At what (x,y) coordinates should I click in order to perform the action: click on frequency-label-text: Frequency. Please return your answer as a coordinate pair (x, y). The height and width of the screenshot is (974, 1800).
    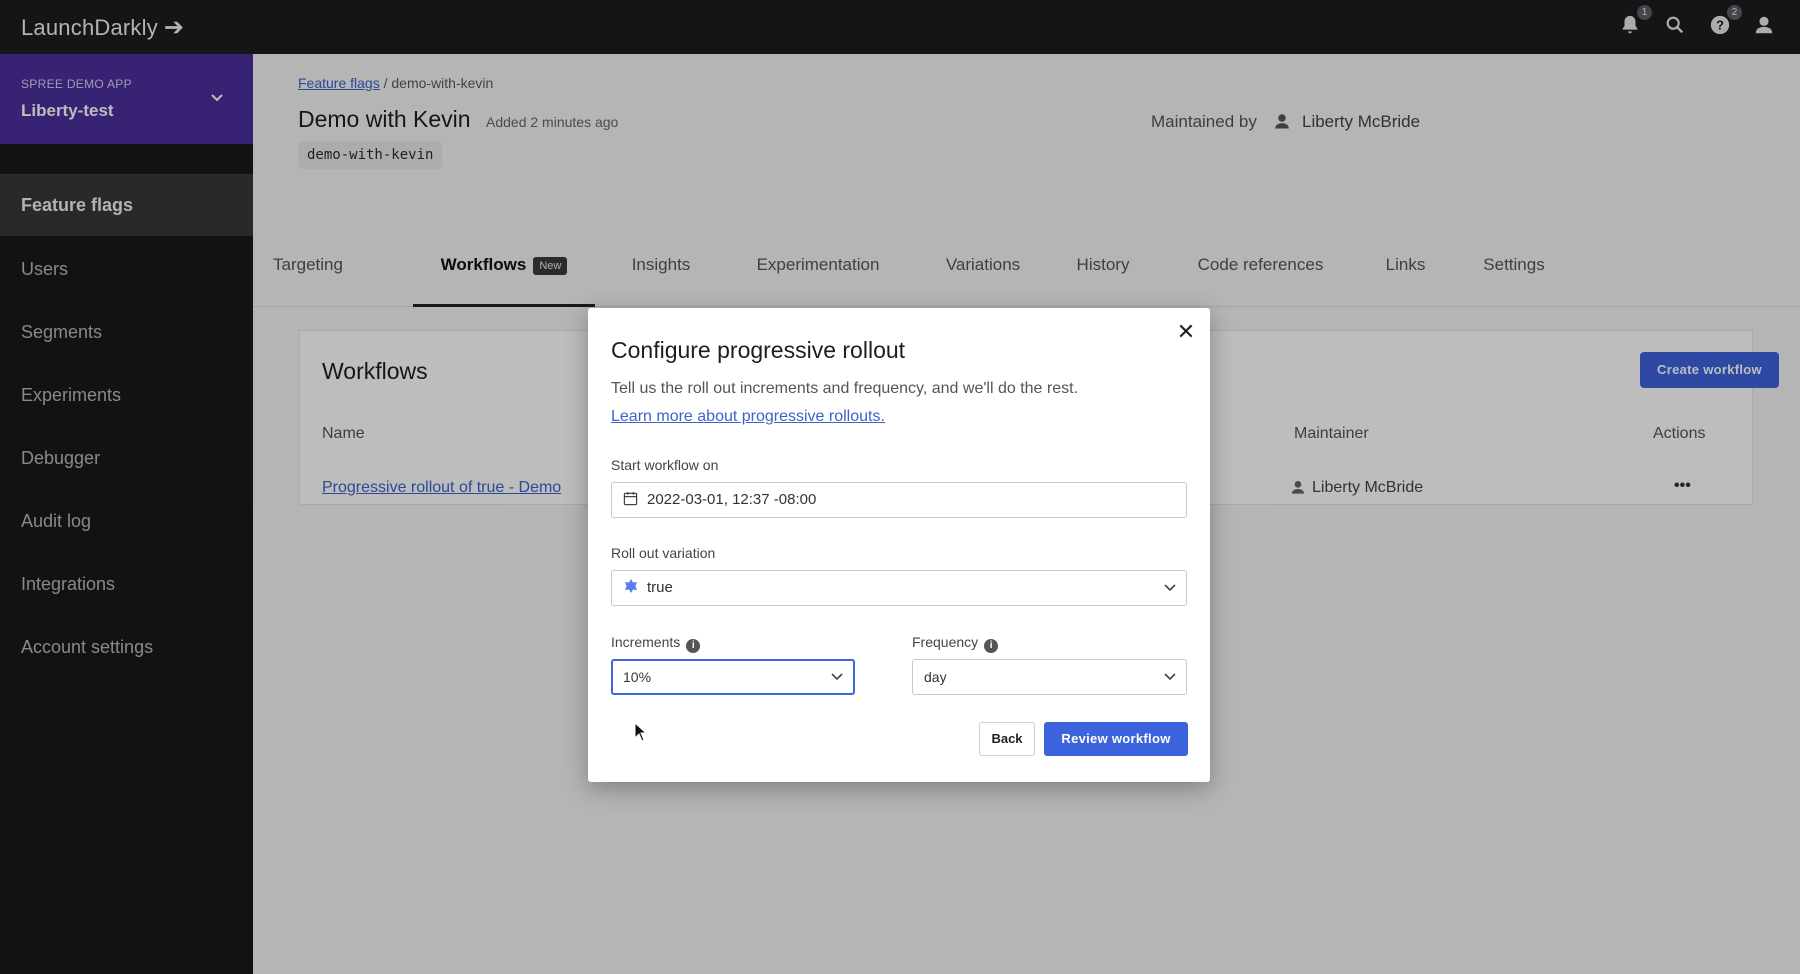
    Looking at the image, I should click on (945, 642).